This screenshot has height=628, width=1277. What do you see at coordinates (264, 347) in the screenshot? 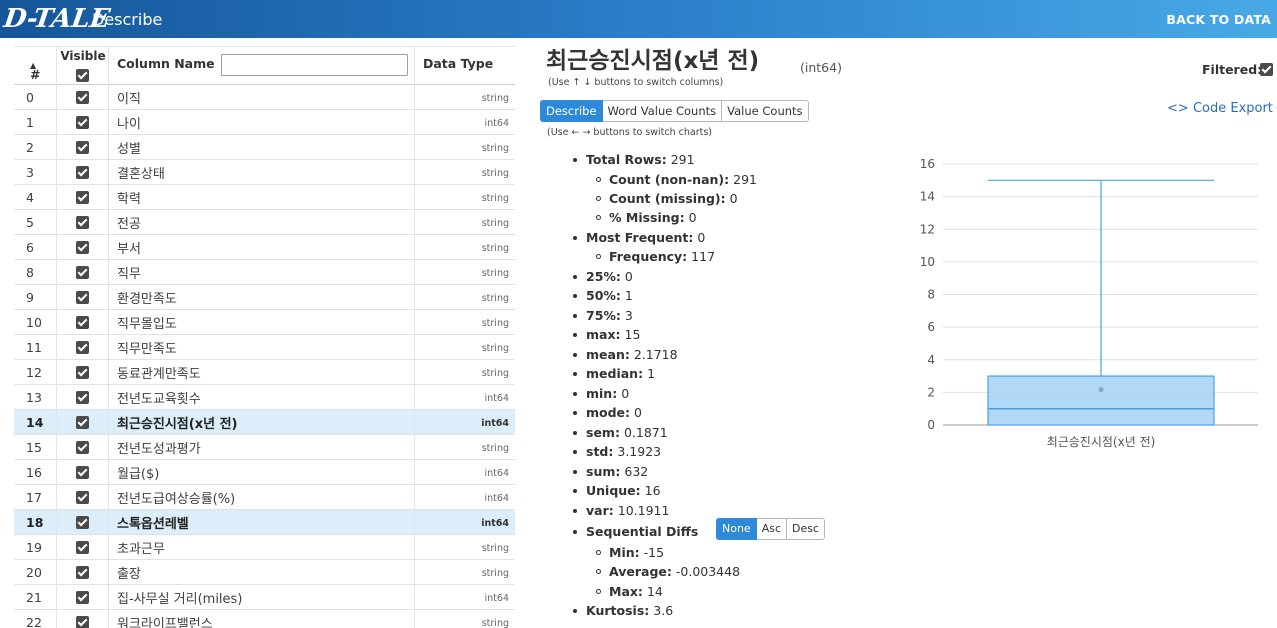
I see `table-row: 11 직무만족도 string` at bounding box center [264, 347].